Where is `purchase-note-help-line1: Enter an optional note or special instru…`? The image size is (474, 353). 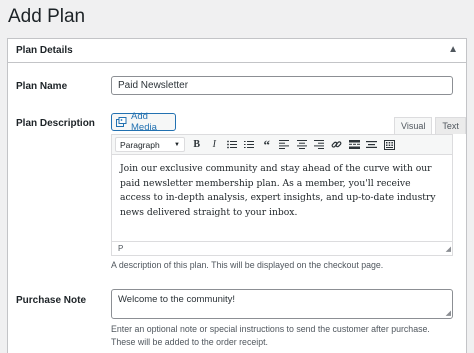 purchase-note-help-line1: Enter an optional note or special instru… is located at coordinates (270, 329).